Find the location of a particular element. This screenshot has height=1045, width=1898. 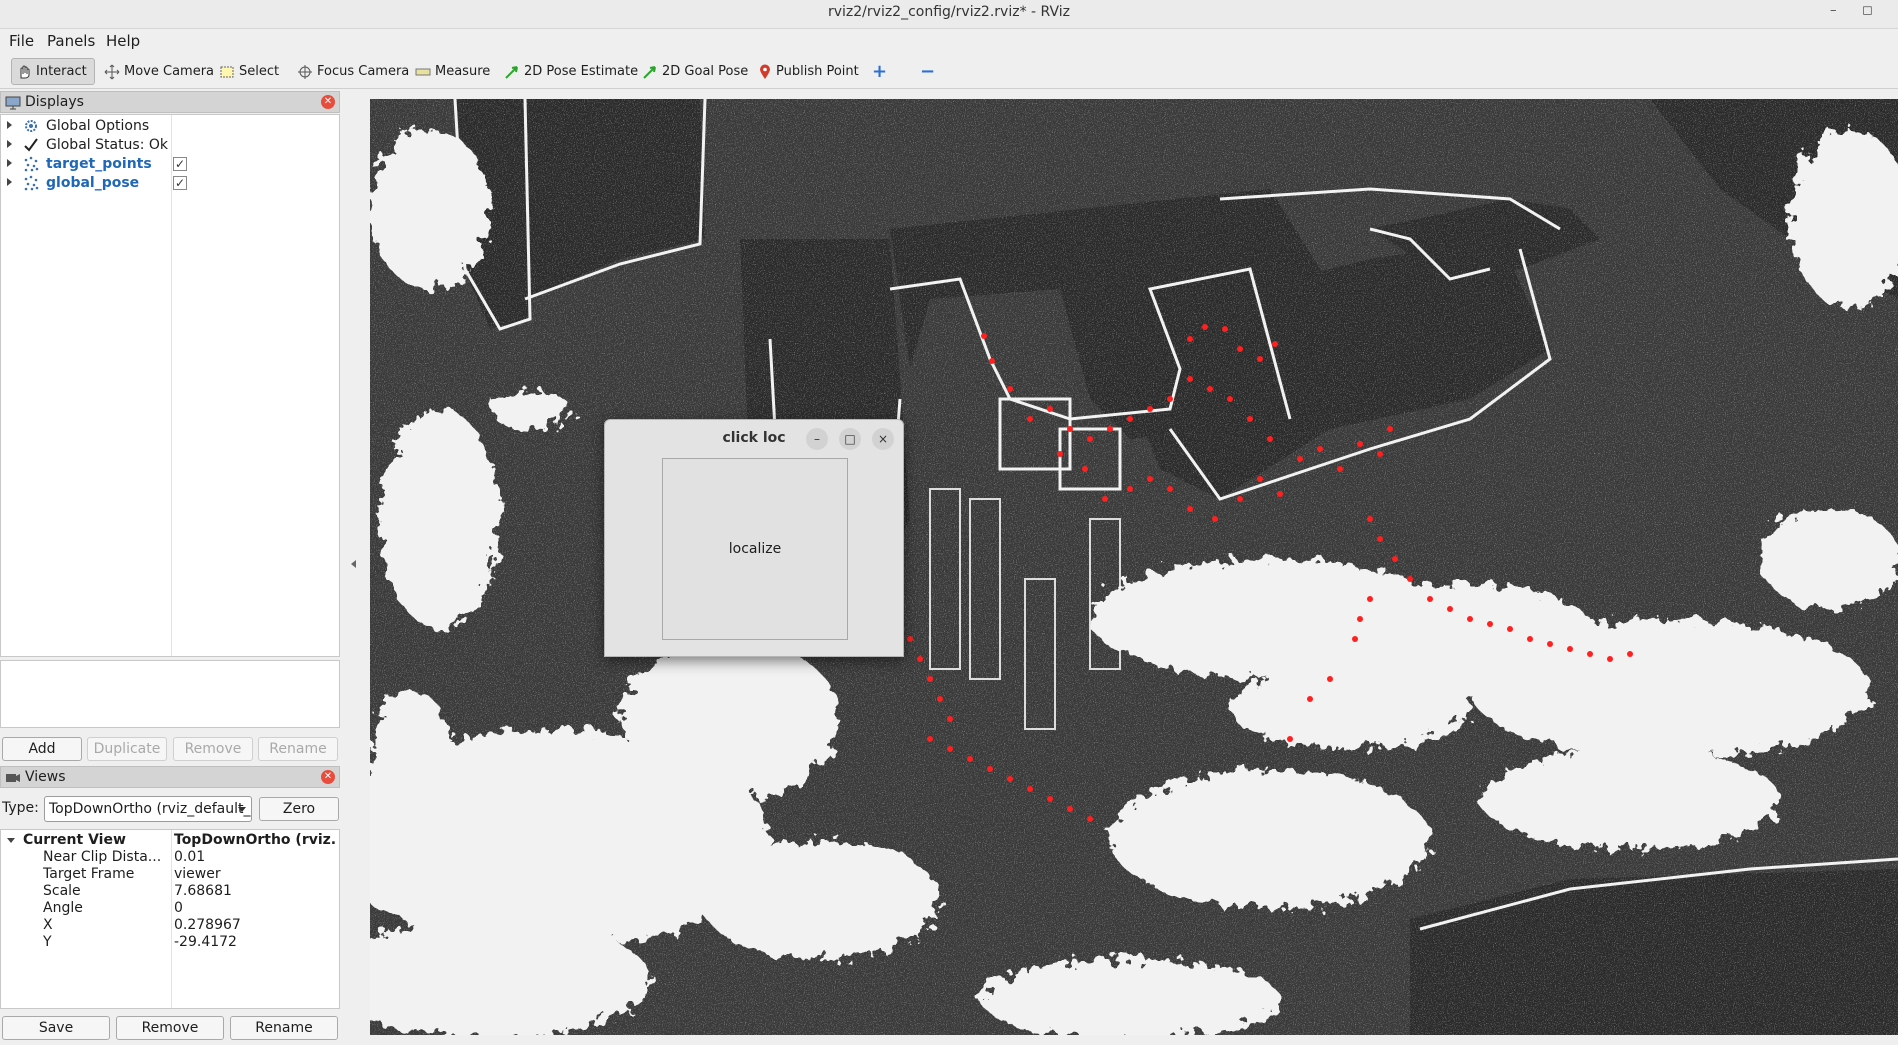

check-icon is located at coordinates (31, 145).